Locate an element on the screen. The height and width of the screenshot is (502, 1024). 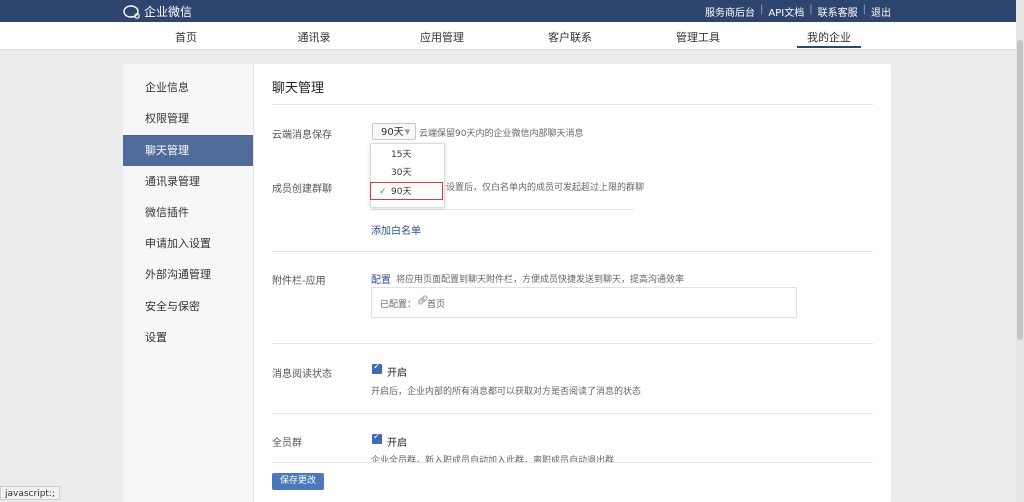
dropdown-option-90: ✓ 90天 is located at coordinates (406, 191).